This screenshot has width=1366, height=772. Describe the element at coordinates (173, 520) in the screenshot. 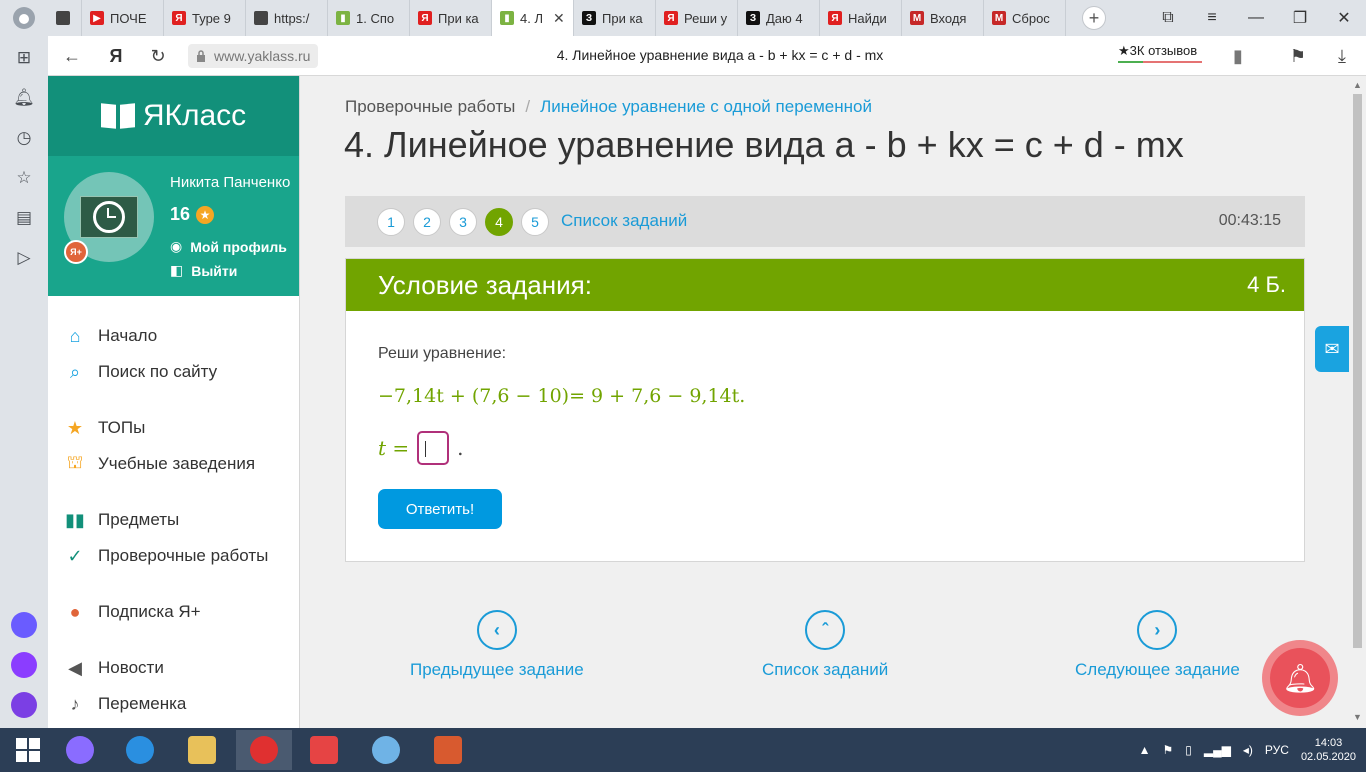

I see `nav-item: ▮▮ Предметы` at that location.